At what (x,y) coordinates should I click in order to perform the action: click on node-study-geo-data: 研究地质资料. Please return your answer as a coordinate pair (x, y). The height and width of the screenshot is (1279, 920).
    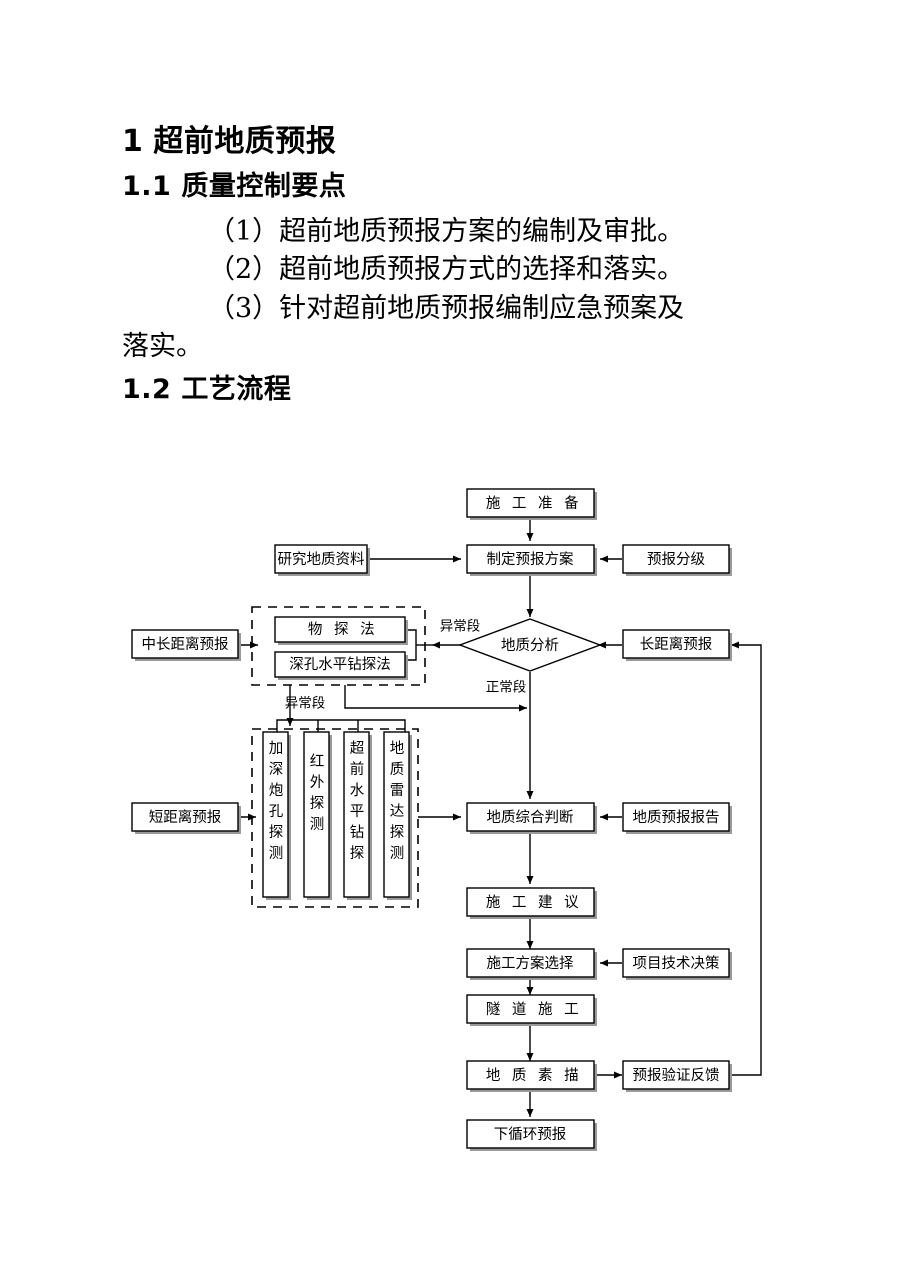
    Looking at the image, I should click on (322, 560).